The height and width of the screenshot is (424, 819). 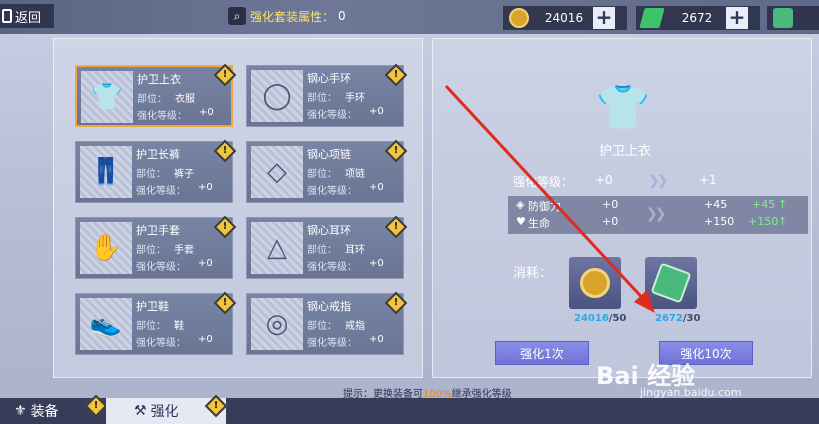 I want to click on card-part-value: 耳环, so click(x=355, y=250).